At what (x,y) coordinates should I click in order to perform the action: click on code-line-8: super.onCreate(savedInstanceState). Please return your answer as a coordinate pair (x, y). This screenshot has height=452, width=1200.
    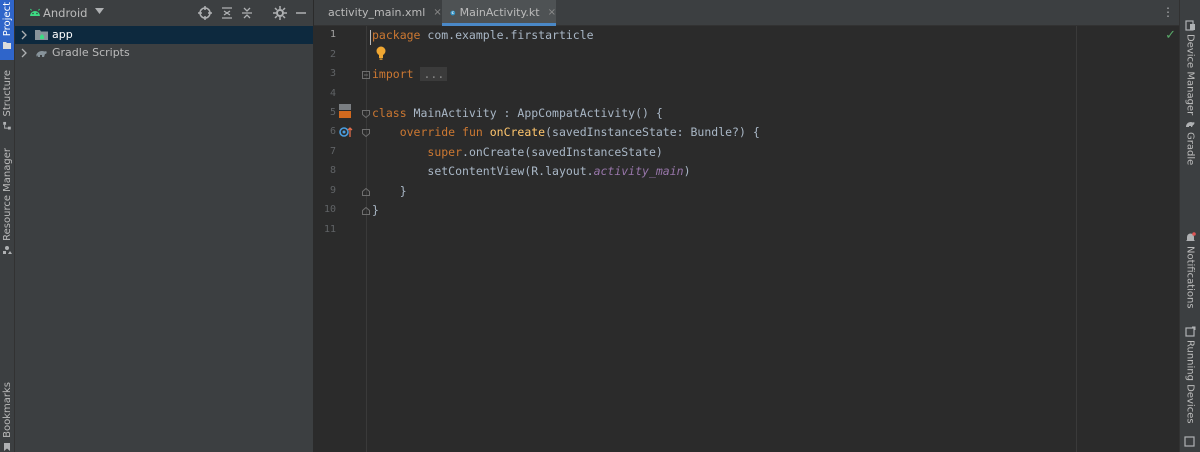
    Looking at the image, I should click on (517, 152).